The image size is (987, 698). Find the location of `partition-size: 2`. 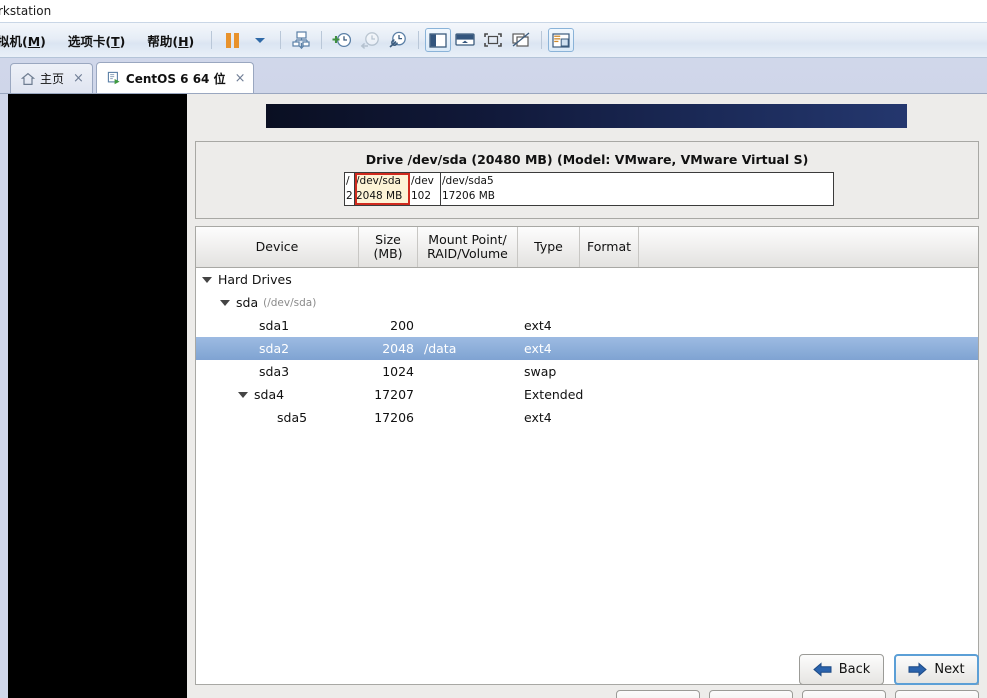

partition-size: 2 is located at coordinates (349, 196).